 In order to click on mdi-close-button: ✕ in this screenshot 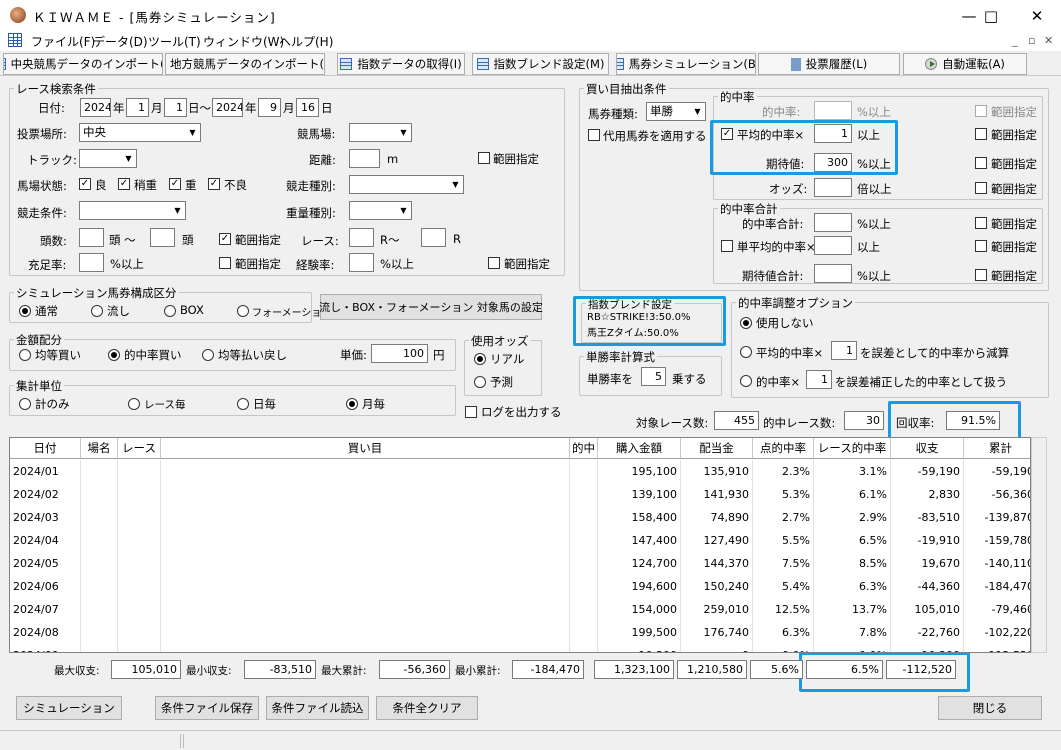, I will do `click(1048, 40)`.